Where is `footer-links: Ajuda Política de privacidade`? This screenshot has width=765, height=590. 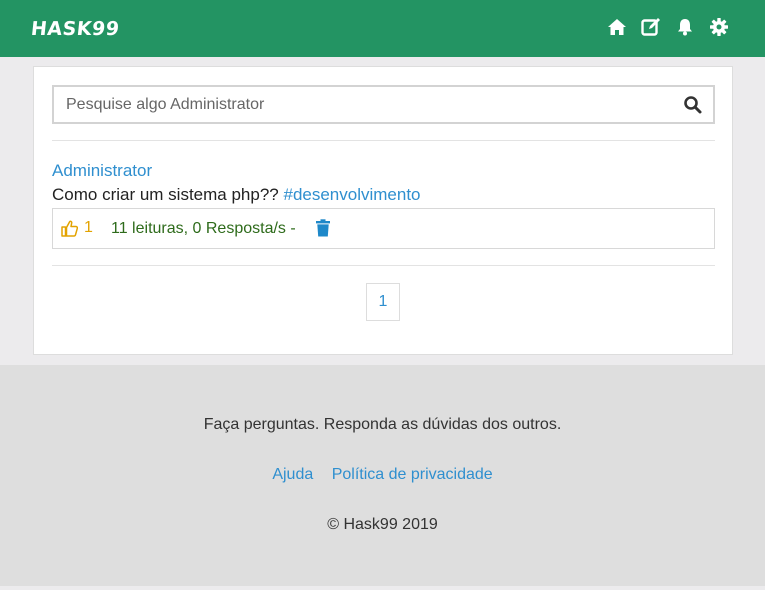 footer-links: Ajuda Política de privacidade is located at coordinates (382, 475).